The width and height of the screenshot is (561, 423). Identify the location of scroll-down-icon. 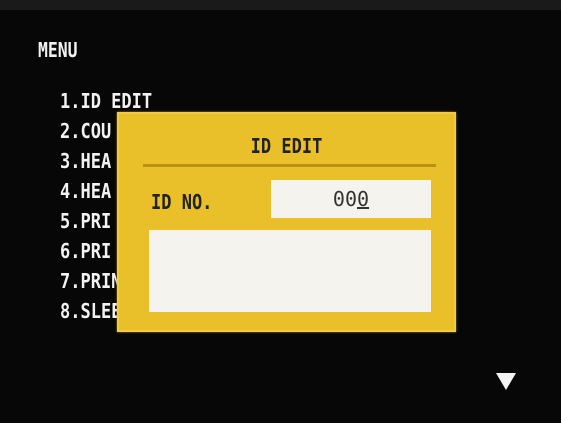
(506, 381).